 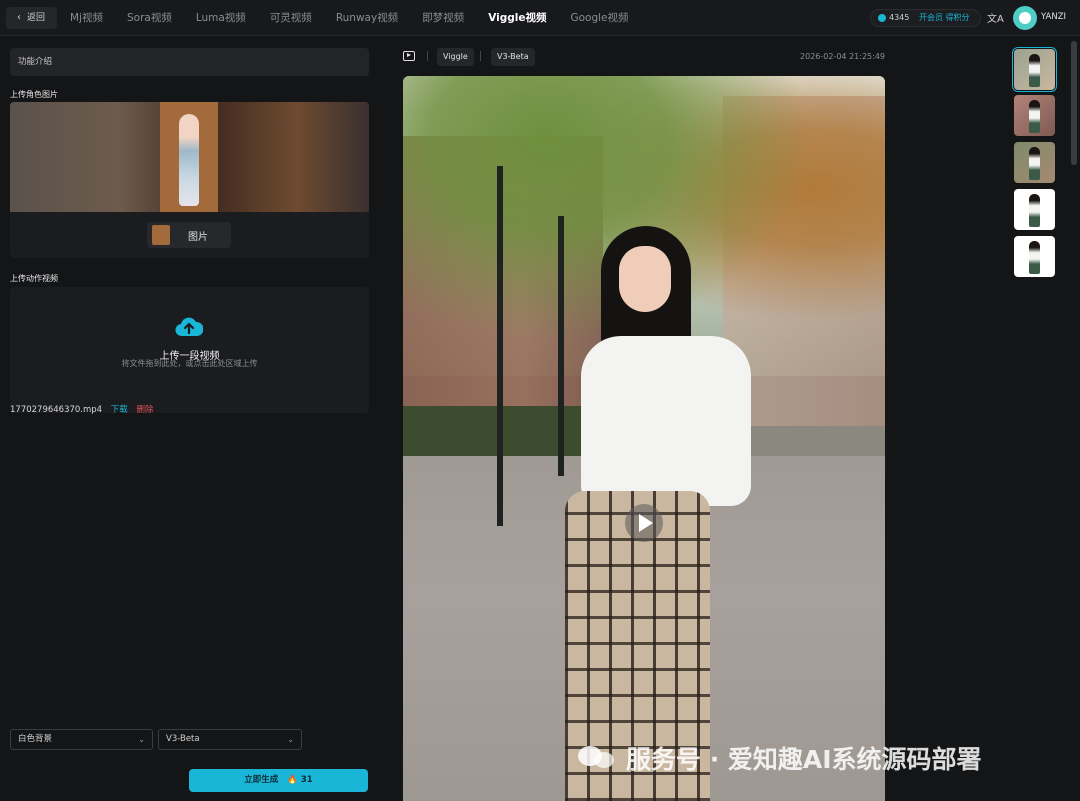 I want to click on character-figure, so click(x=189, y=160).